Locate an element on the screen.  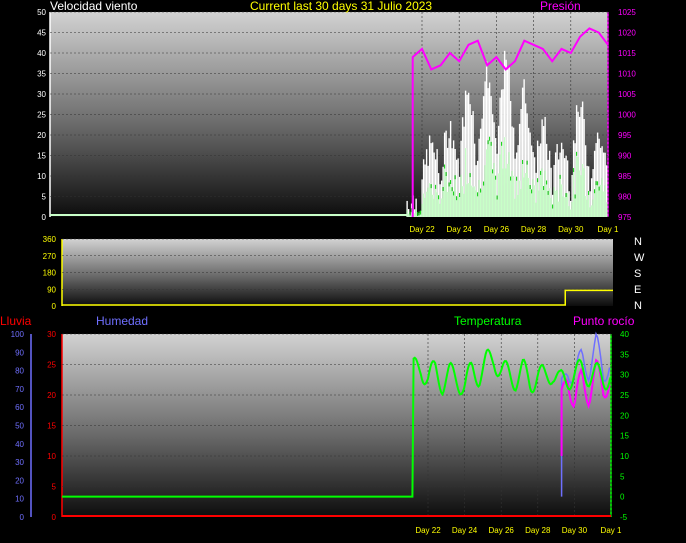
pressure-label: Presión is located at coordinates (560, 6).